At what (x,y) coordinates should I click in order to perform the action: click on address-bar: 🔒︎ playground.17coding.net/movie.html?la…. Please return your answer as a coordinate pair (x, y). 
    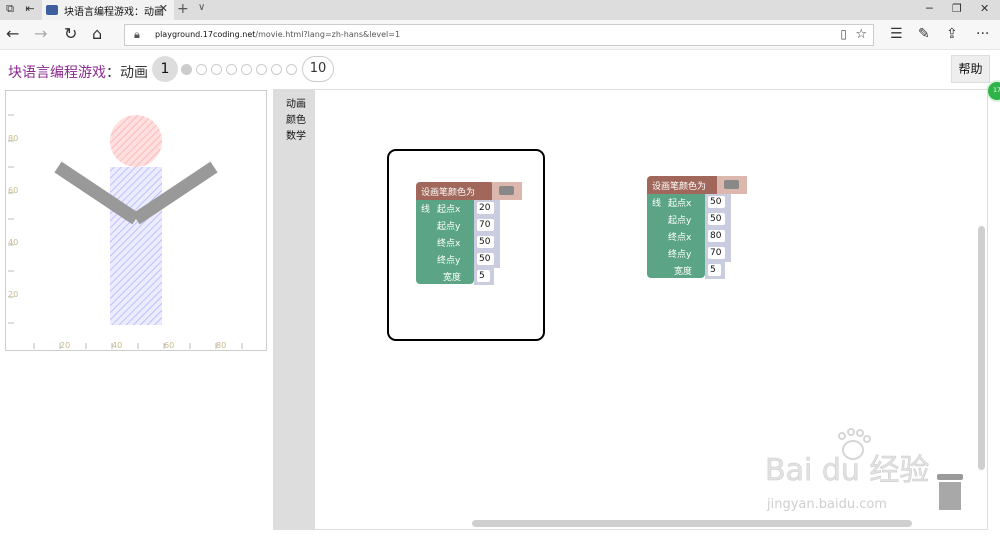
    Looking at the image, I should click on (499, 35).